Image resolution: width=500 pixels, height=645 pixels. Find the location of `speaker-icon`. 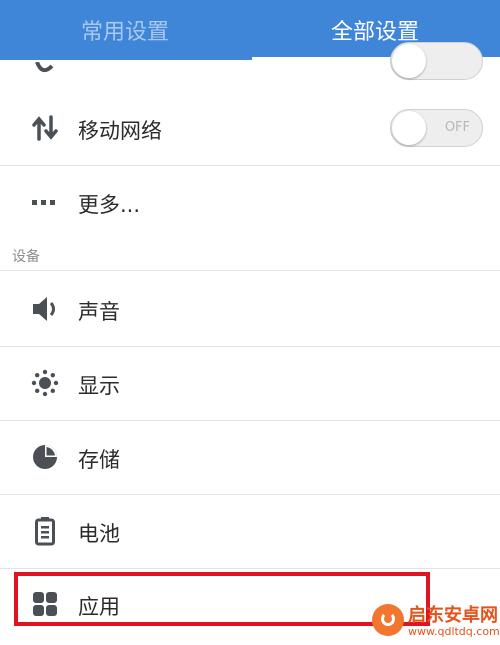

speaker-icon is located at coordinates (45, 309).